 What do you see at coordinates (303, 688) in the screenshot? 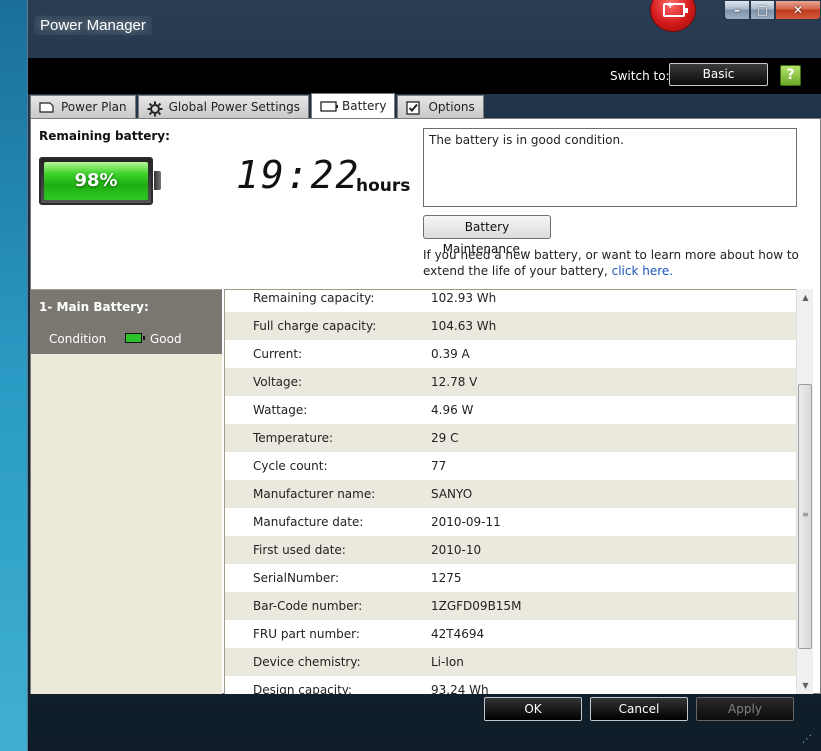
I see `detail-label: Design capacity:` at bounding box center [303, 688].